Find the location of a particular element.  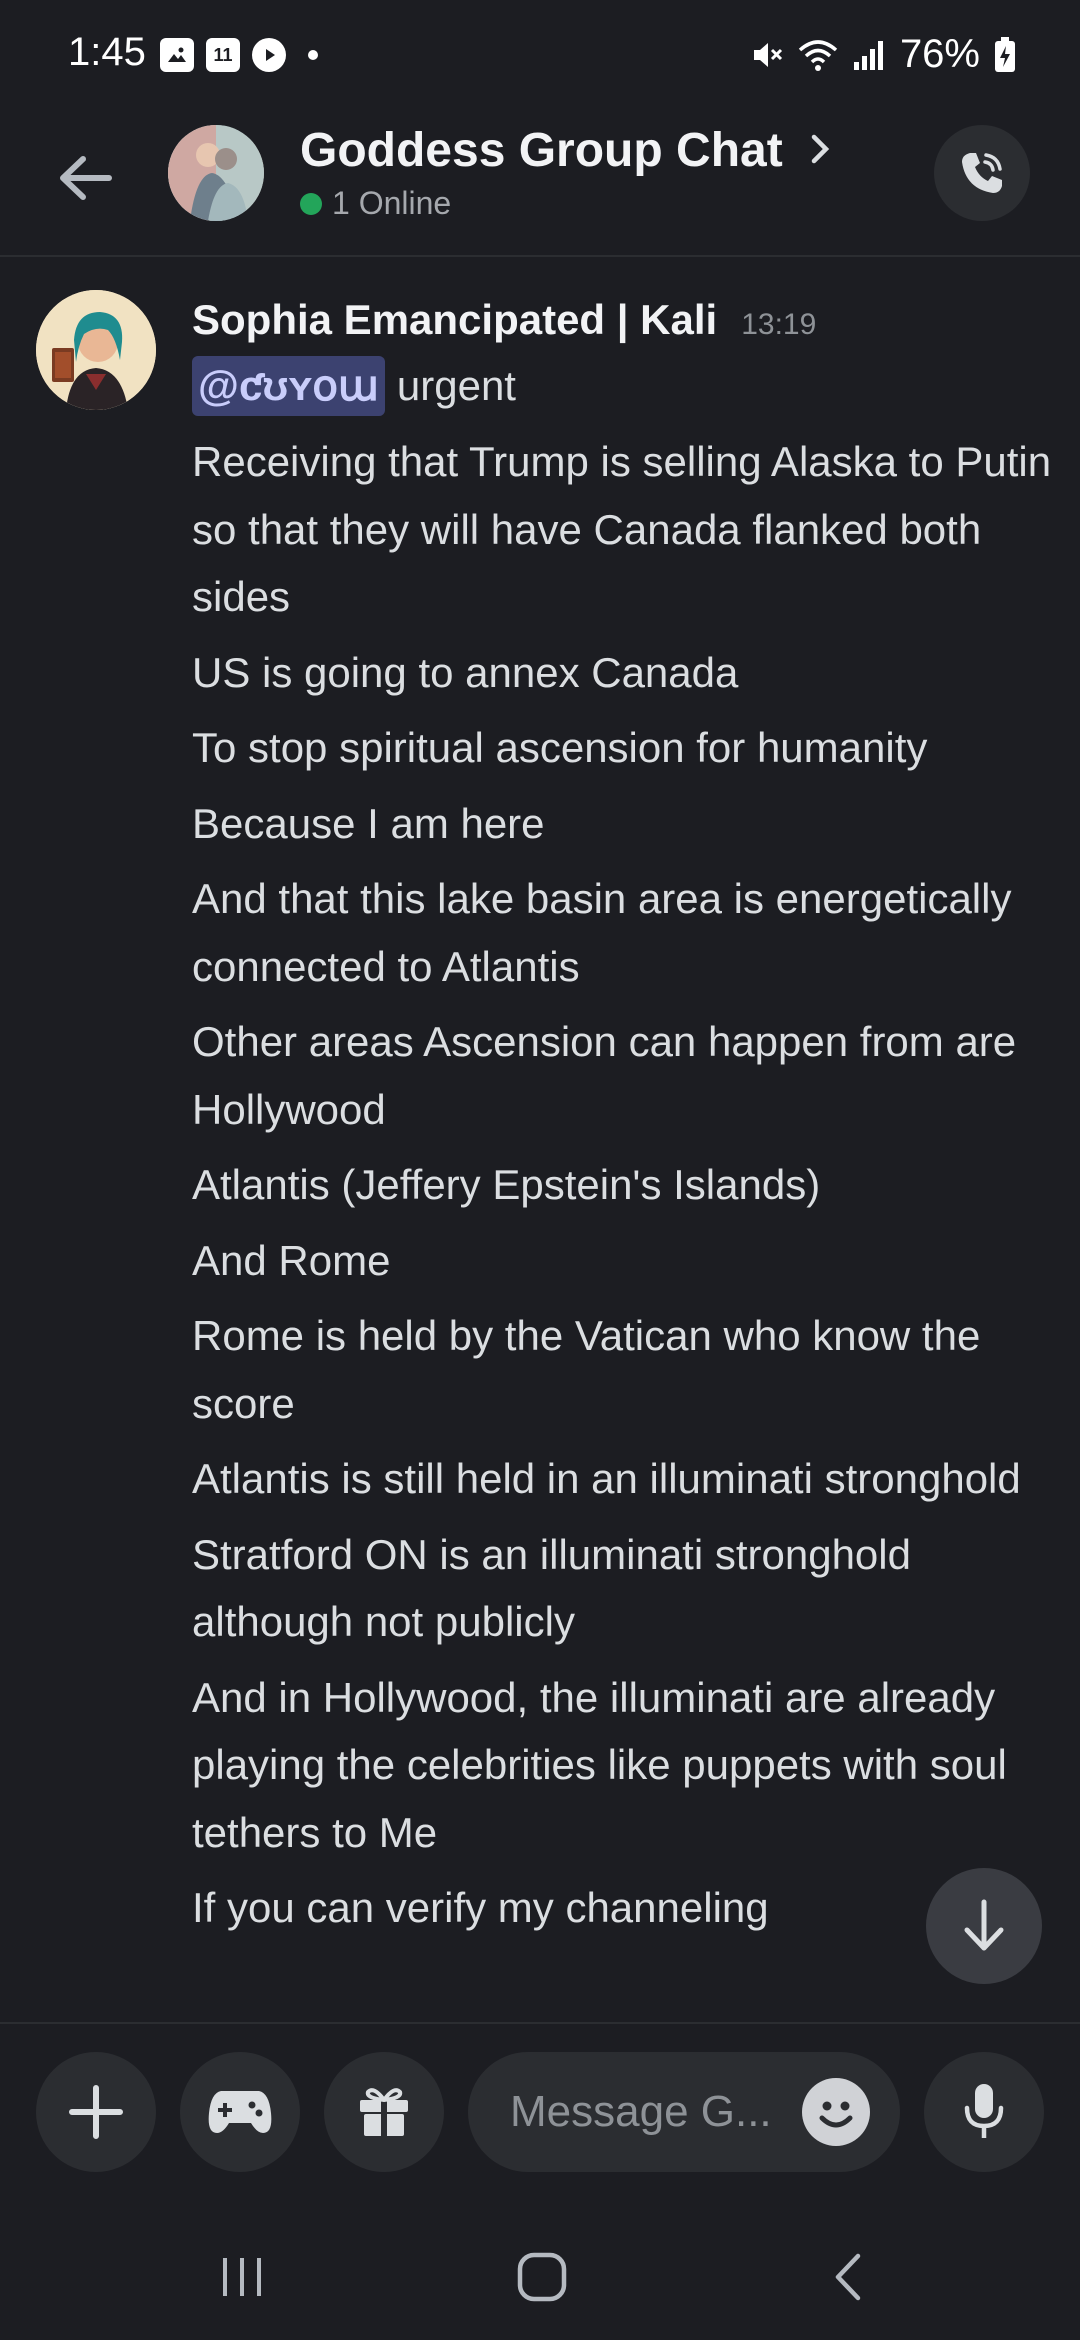

chevron-left-icon is located at coordinates (848, 2277).